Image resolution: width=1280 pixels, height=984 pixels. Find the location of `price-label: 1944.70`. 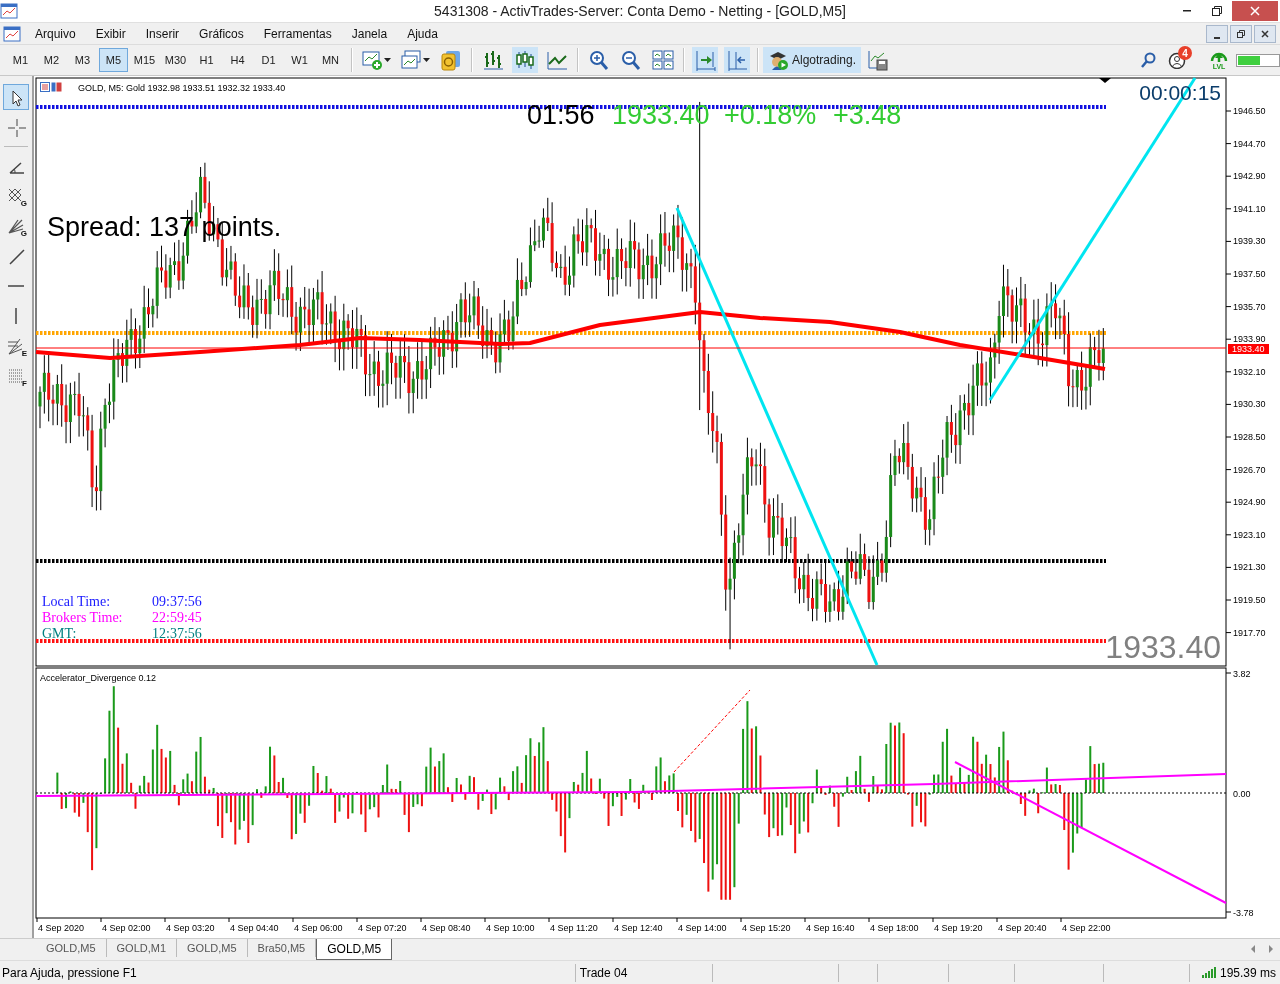

price-label: 1944.70 is located at coordinates (1249, 143).